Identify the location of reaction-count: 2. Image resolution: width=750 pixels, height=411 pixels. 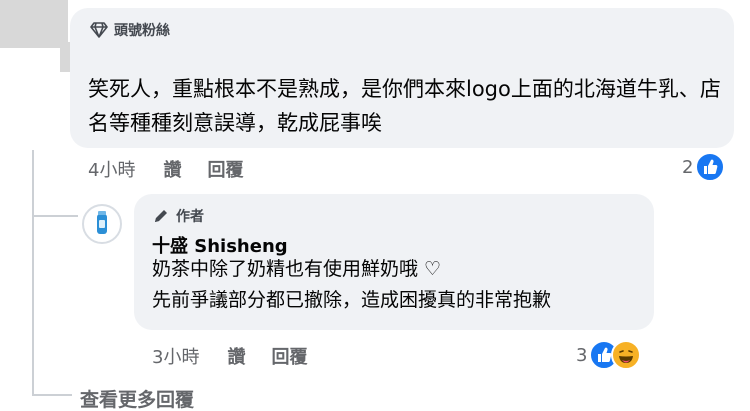
(688, 167).